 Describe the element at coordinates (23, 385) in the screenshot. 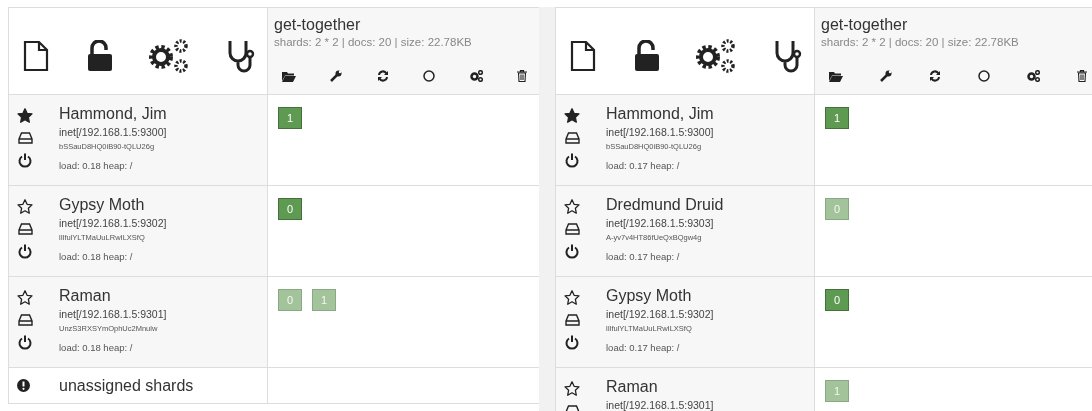

I see `exclamation-circle-icon` at that location.